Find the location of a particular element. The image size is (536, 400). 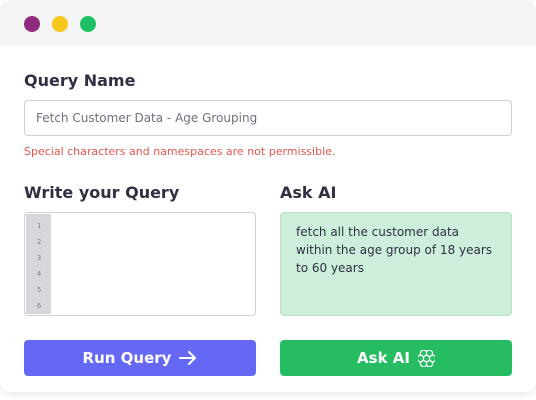

line-number: 1 is located at coordinates (39, 226).